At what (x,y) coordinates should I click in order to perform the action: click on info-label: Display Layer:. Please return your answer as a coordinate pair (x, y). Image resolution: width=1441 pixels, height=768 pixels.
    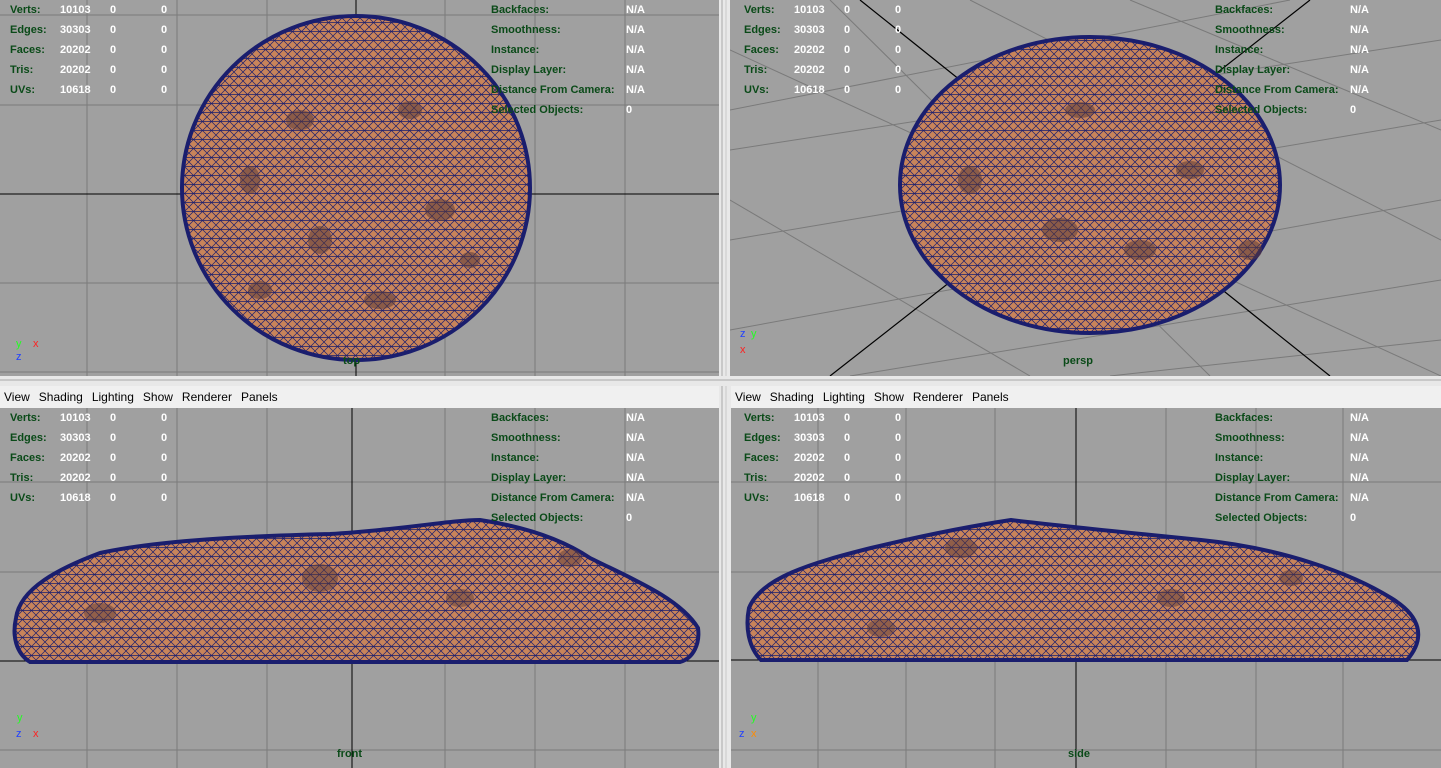
    Looking at the image, I should click on (1253, 70).